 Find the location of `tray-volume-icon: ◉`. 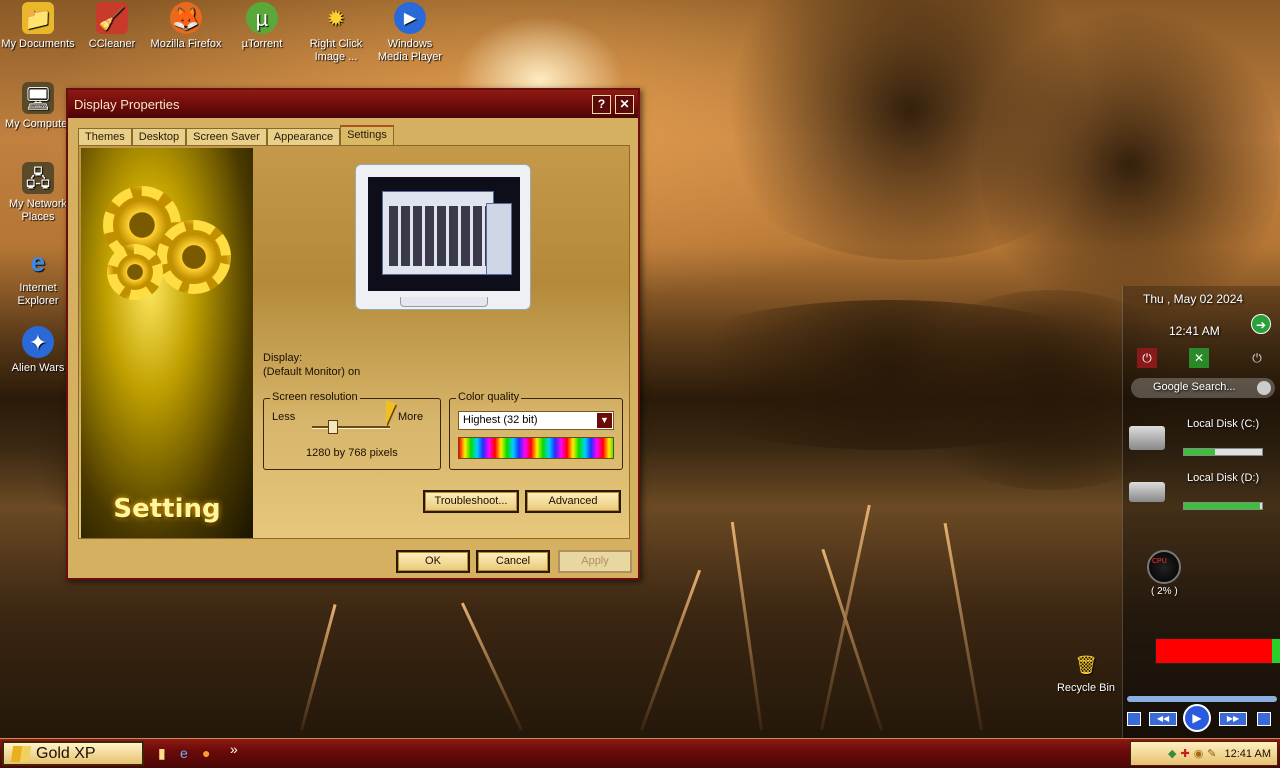

tray-volume-icon: ◉ is located at coordinates (1199, 753).